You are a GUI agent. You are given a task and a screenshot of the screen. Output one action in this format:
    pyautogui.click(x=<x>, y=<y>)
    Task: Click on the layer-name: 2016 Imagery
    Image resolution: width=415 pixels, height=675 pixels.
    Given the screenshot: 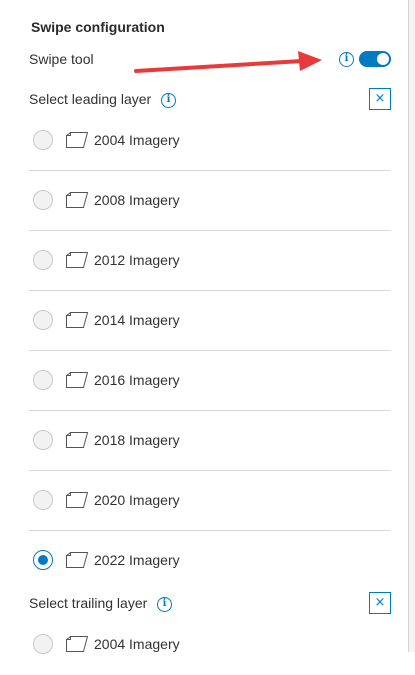 What is the action you would take?
    pyautogui.click(x=137, y=380)
    